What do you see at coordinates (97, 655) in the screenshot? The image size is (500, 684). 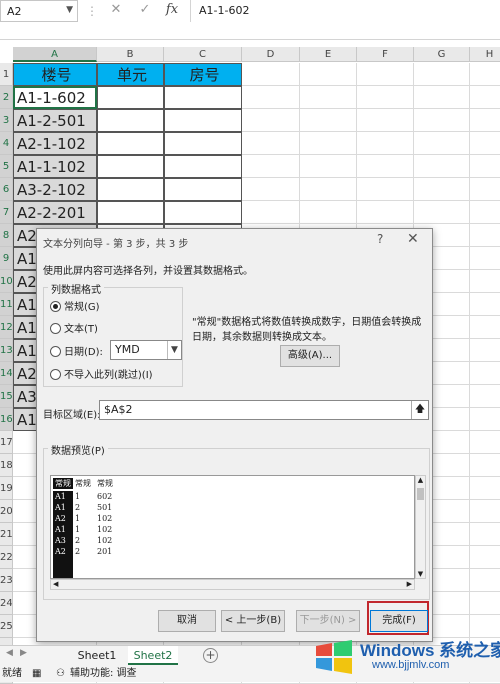 I see `tab-sheet1: Sheet1` at bounding box center [97, 655].